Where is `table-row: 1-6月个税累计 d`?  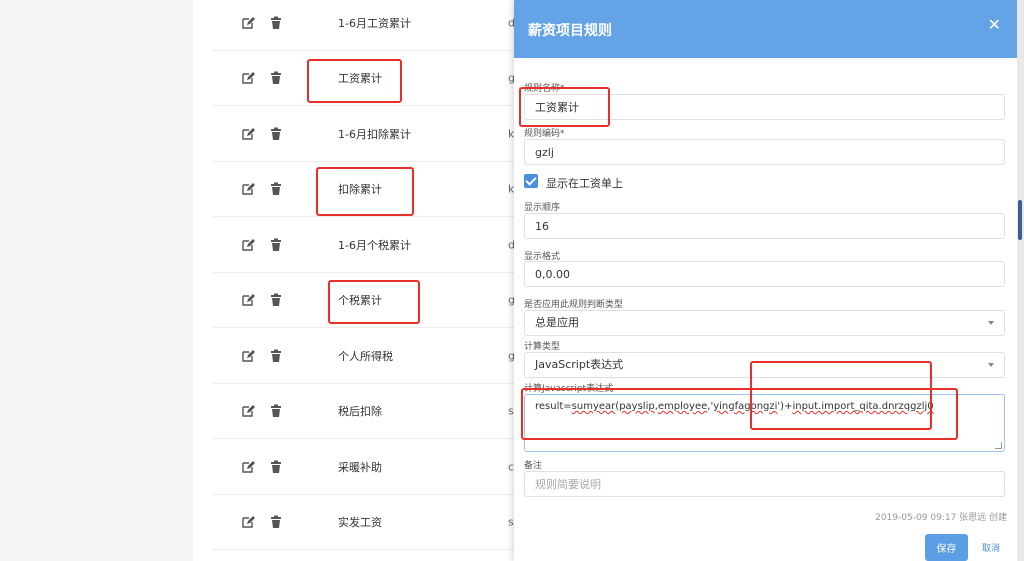
table-row: 1-6月个税累计 d is located at coordinates (363, 245).